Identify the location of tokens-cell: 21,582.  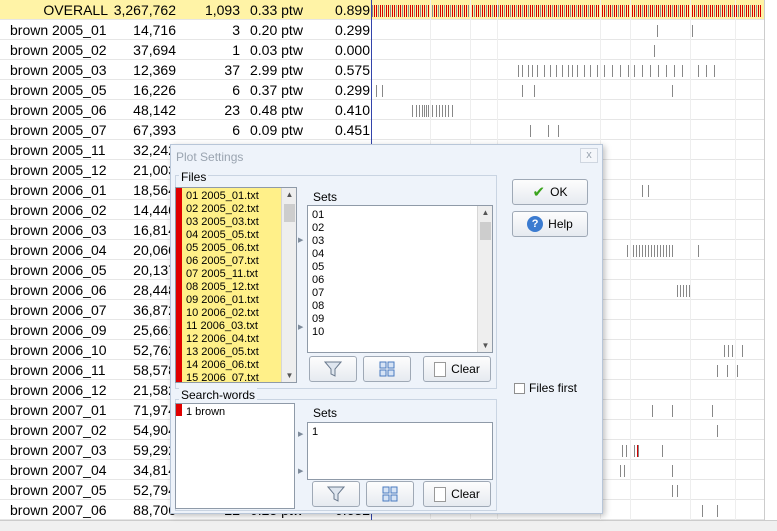
(154, 390).